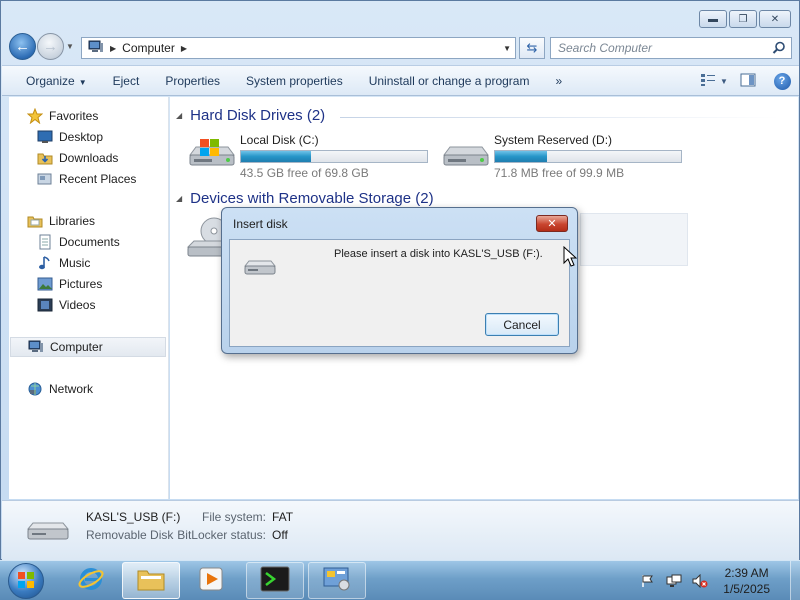 The width and height of the screenshot is (800, 600). I want to click on media-player-icon, so click(211, 580).